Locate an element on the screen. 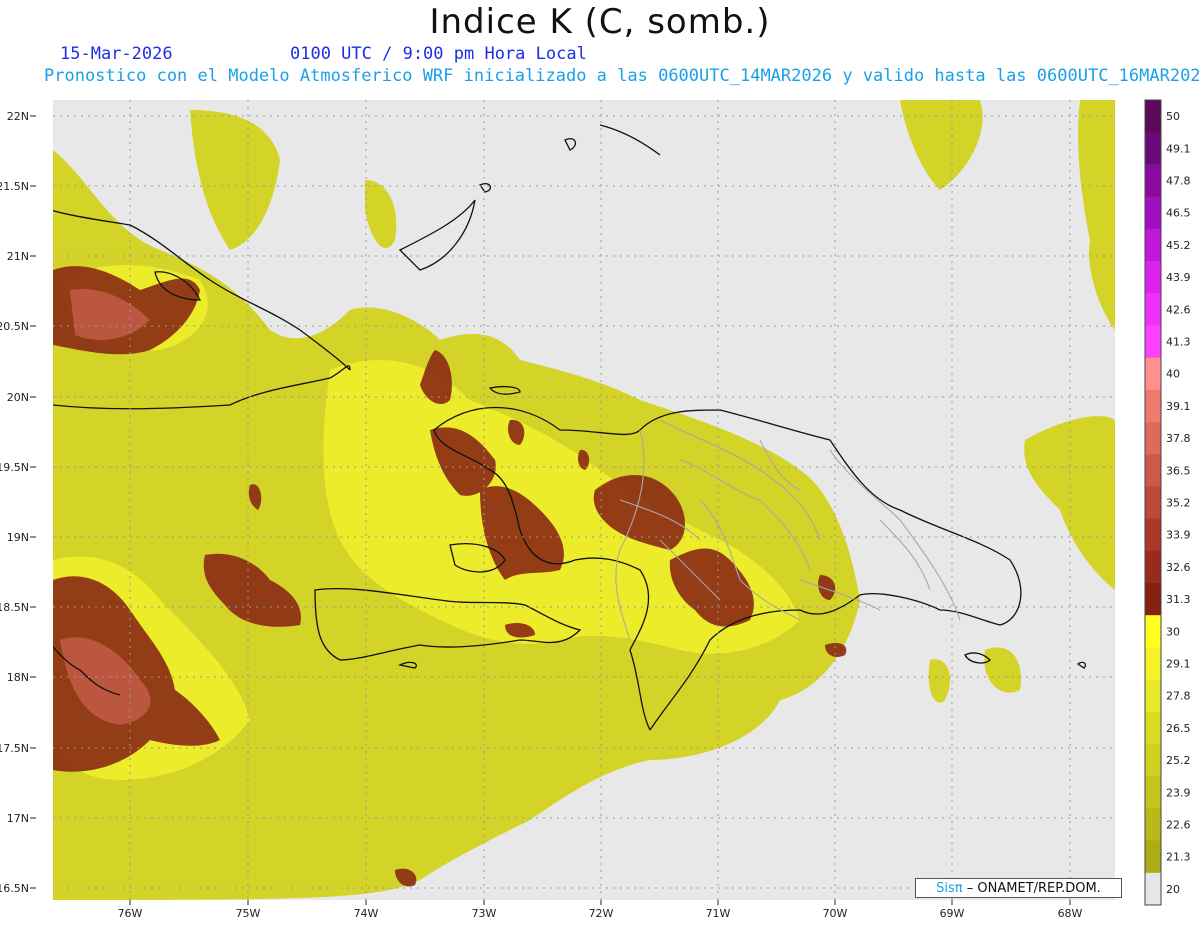  lon-label: 72W is located at coordinates (601, 913).